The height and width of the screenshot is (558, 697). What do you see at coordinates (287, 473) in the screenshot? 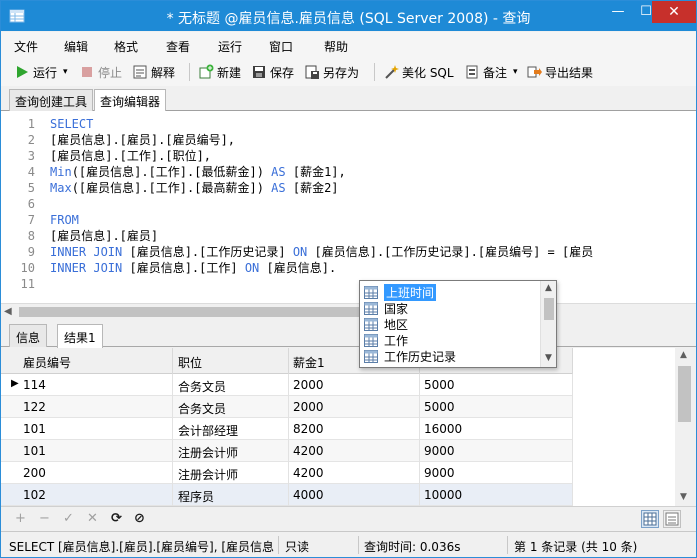
I see `table-row: 200 注册会计师 4200 9000` at bounding box center [287, 473].